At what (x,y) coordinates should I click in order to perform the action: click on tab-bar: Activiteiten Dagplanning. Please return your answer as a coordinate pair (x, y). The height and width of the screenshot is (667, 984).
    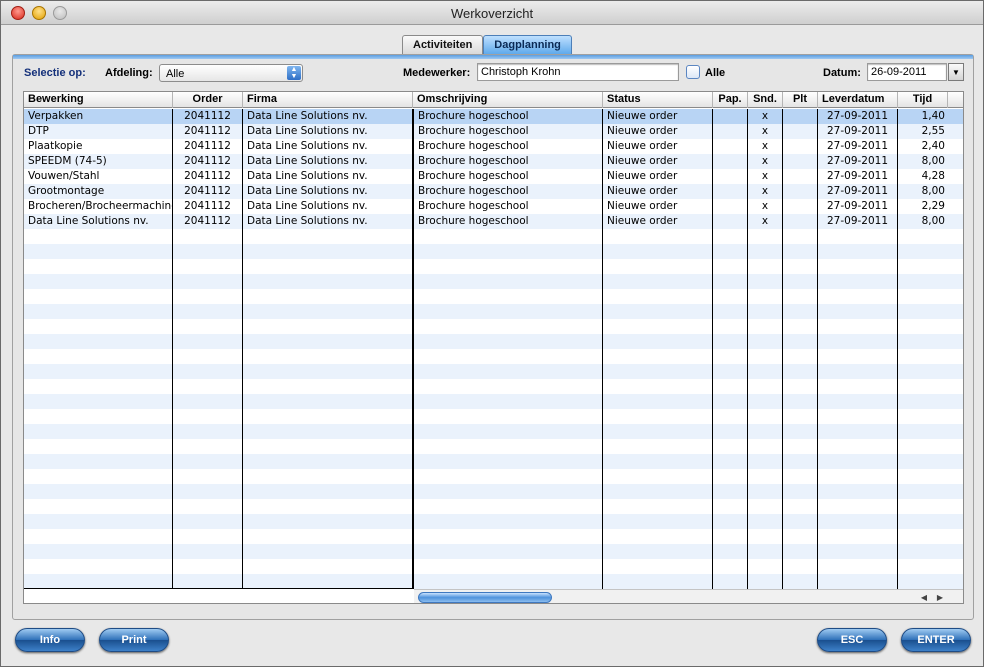
    Looking at the image, I should click on (487, 45).